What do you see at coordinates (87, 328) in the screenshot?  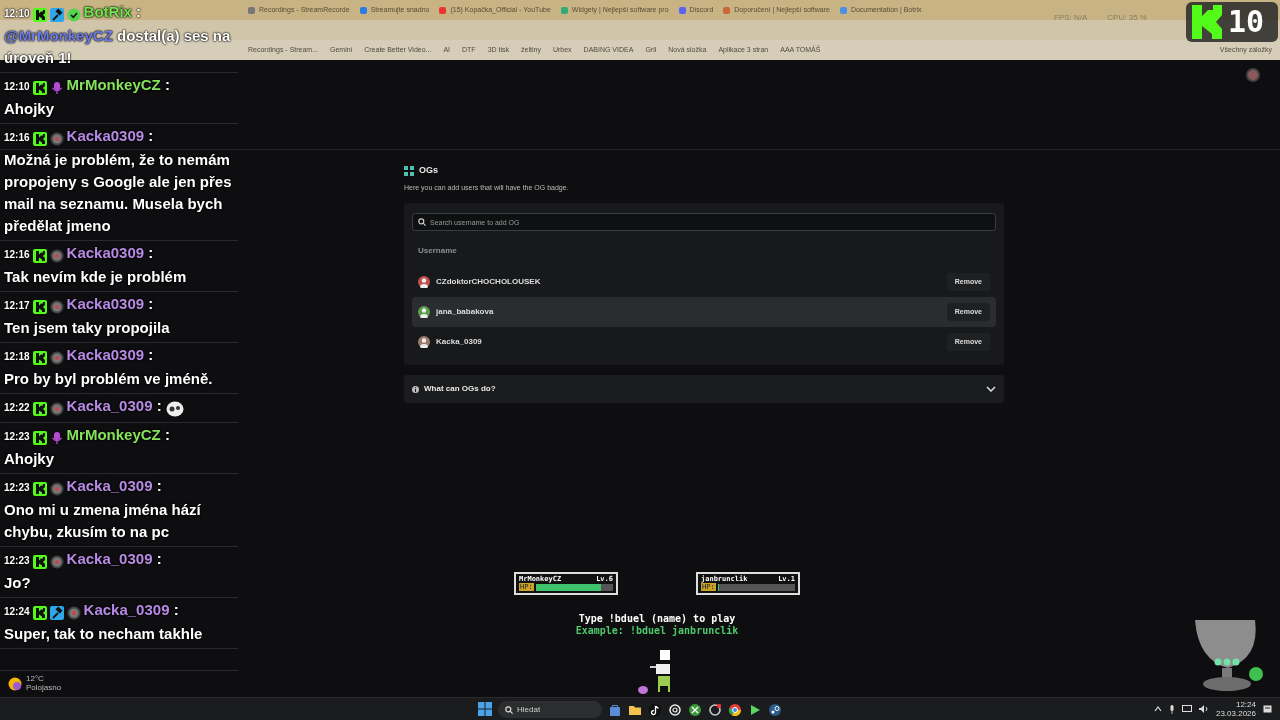 I see `message-text: Ten jsem taky propojila` at bounding box center [87, 328].